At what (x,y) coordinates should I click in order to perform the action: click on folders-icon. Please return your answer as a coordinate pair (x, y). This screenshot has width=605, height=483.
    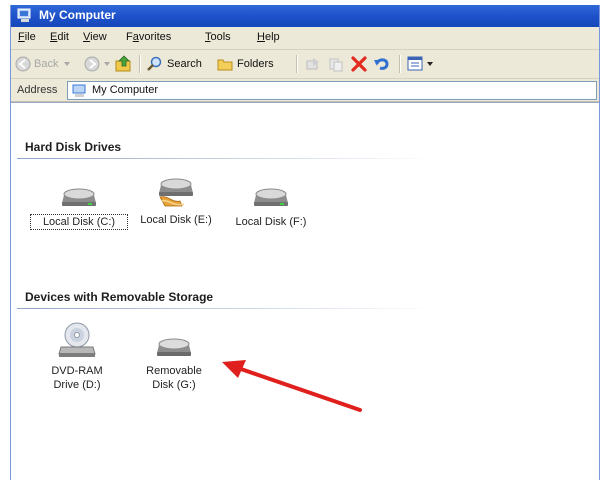
    Looking at the image, I should click on (225, 64).